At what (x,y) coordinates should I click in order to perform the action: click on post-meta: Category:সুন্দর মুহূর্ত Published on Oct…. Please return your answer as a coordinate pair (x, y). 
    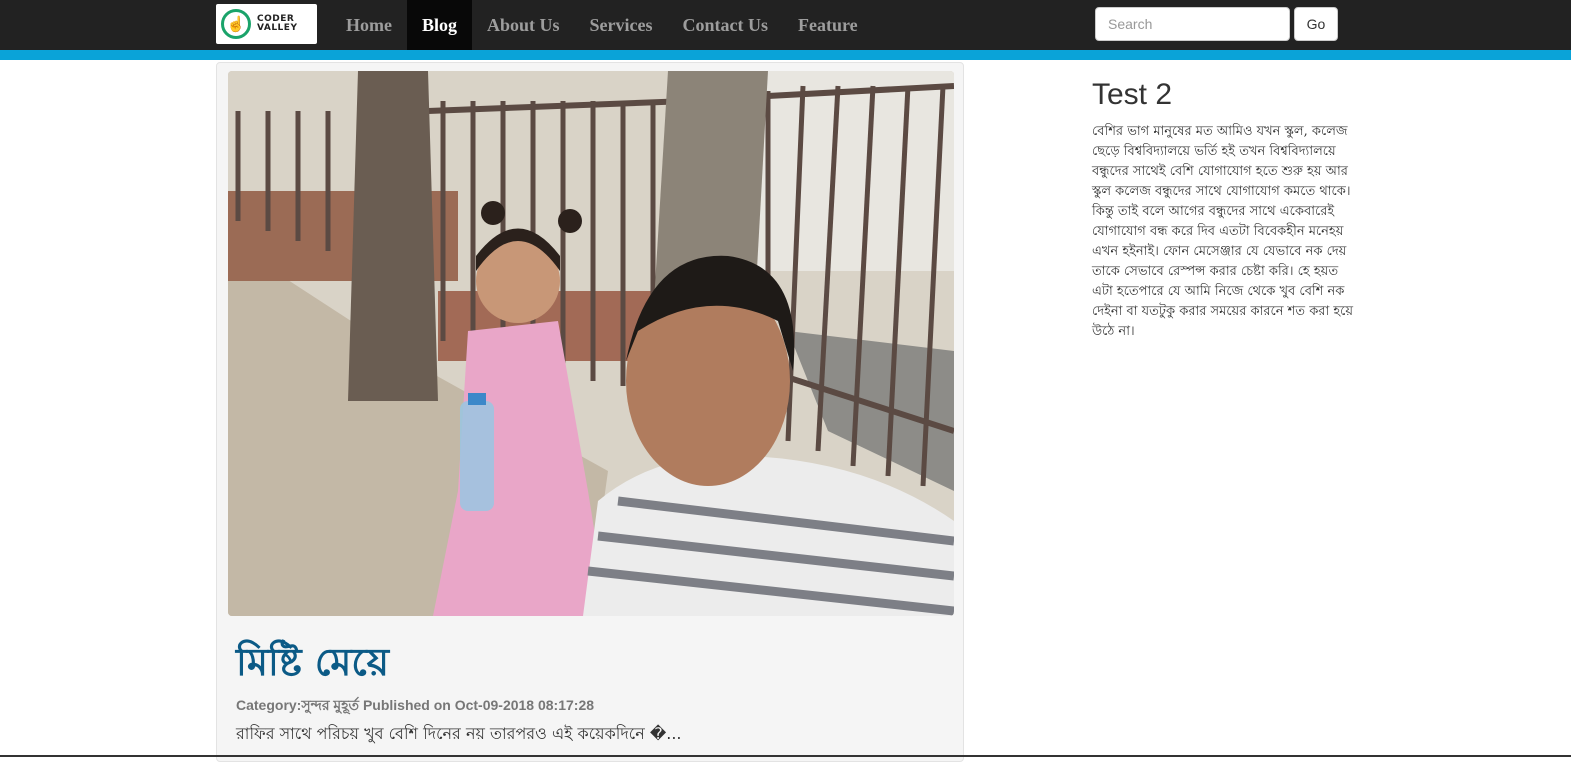
    Looking at the image, I should click on (415, 705).